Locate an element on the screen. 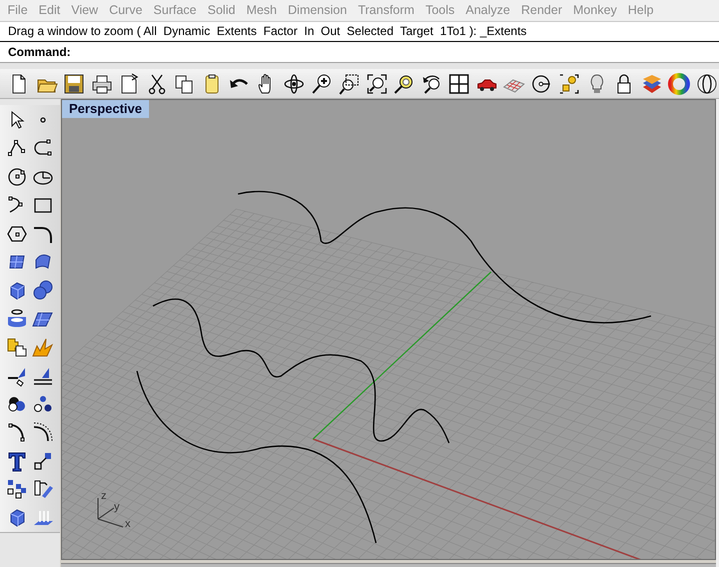  save-icon is located at coordinates (74, 83).